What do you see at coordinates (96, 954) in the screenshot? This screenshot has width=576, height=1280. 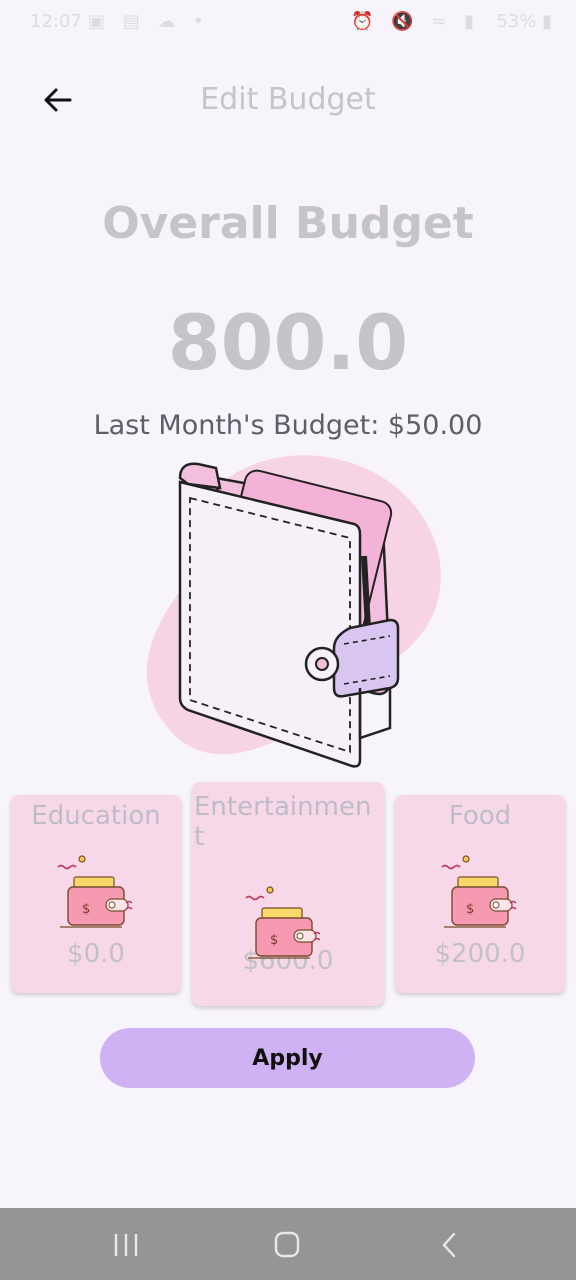 I see `category-amount: $0.0` at bounding box center [96, 954].